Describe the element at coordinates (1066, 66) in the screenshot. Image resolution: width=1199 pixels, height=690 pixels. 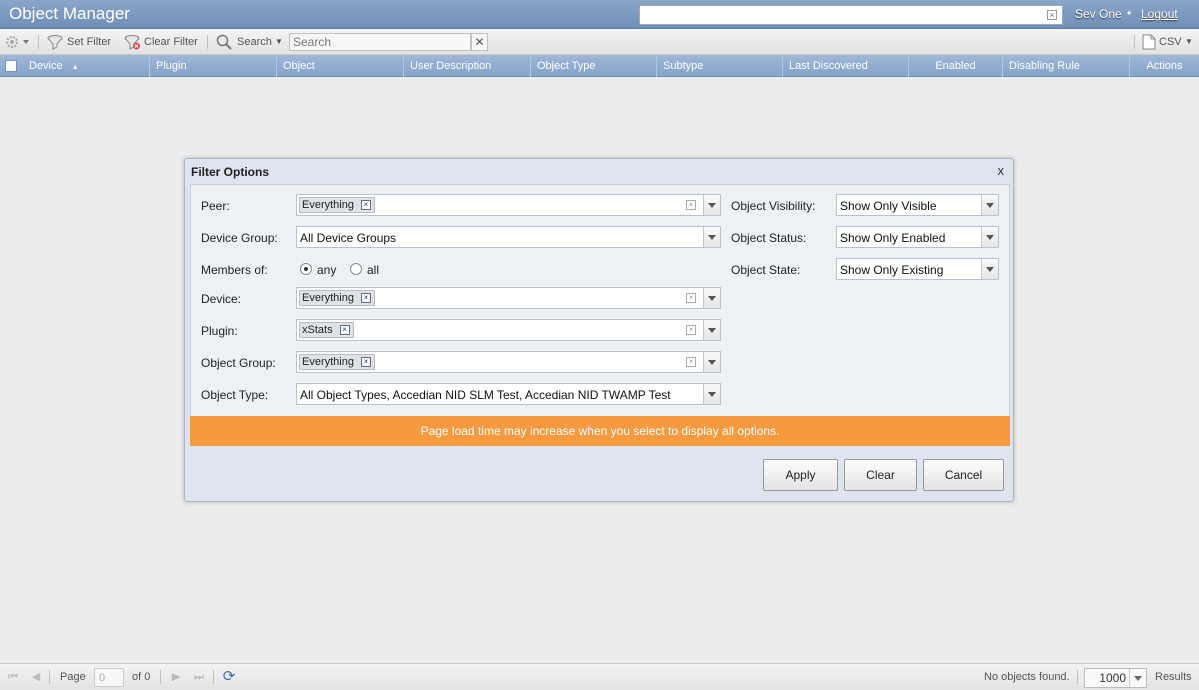
I see `column-header-disabling-rule: Disabling Rule` at that location.